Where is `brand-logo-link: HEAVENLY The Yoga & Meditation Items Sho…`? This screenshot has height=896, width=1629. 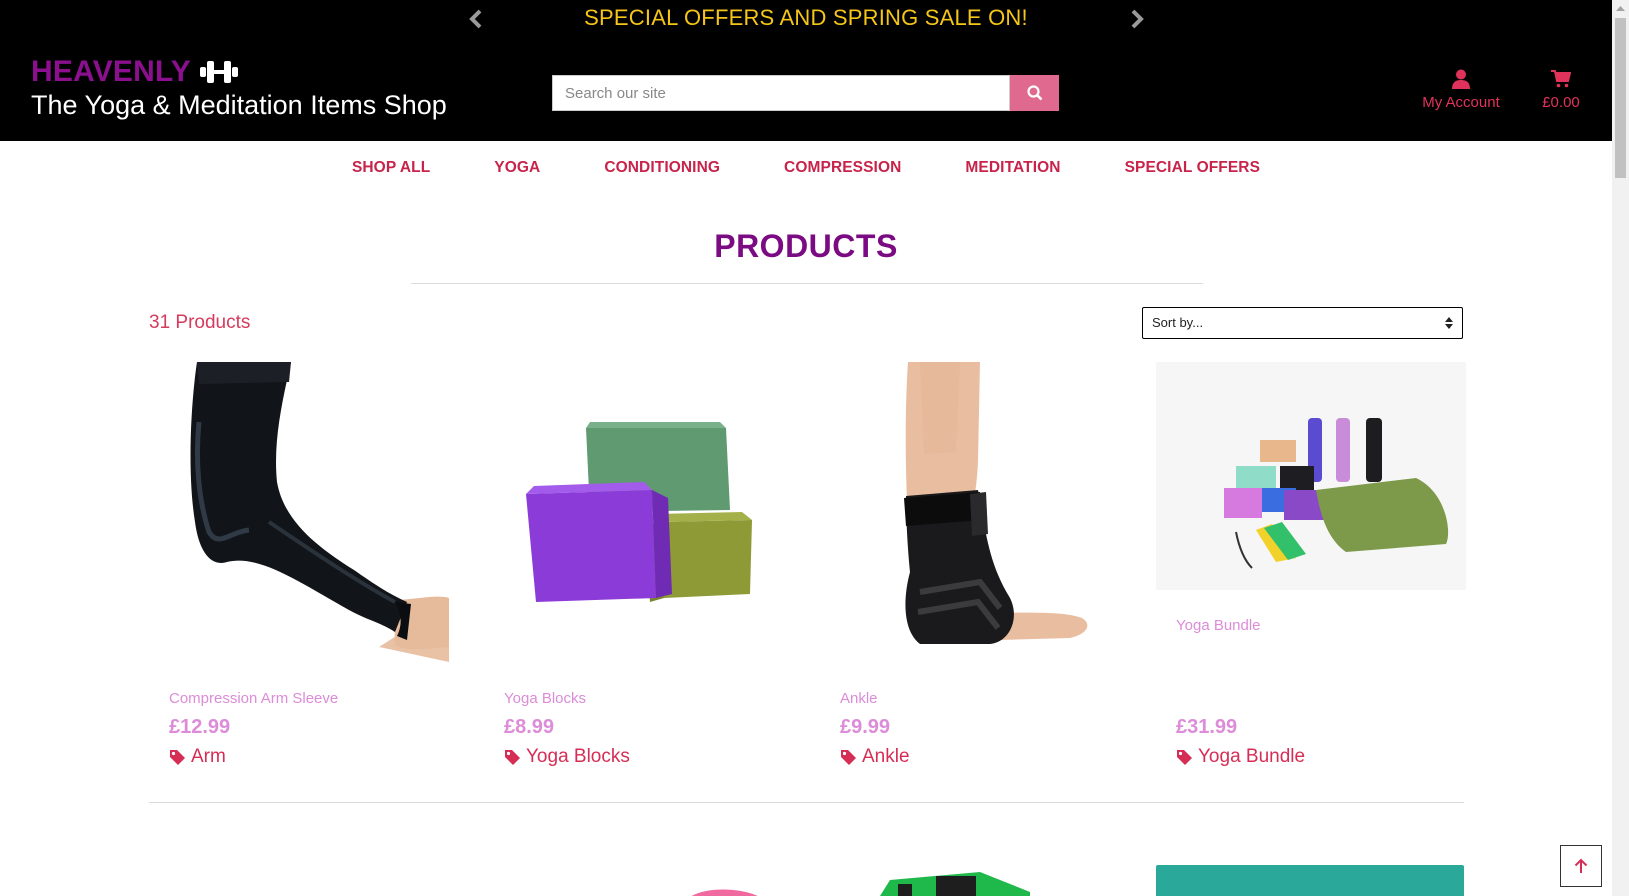
brand-logo-link: HEAVENLY The Yoga & Meditation Items Sho… is located at coordinates (239, 87).